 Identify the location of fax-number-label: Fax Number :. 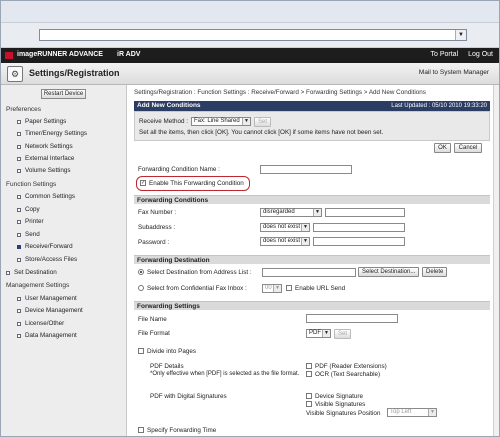
(157, 212).